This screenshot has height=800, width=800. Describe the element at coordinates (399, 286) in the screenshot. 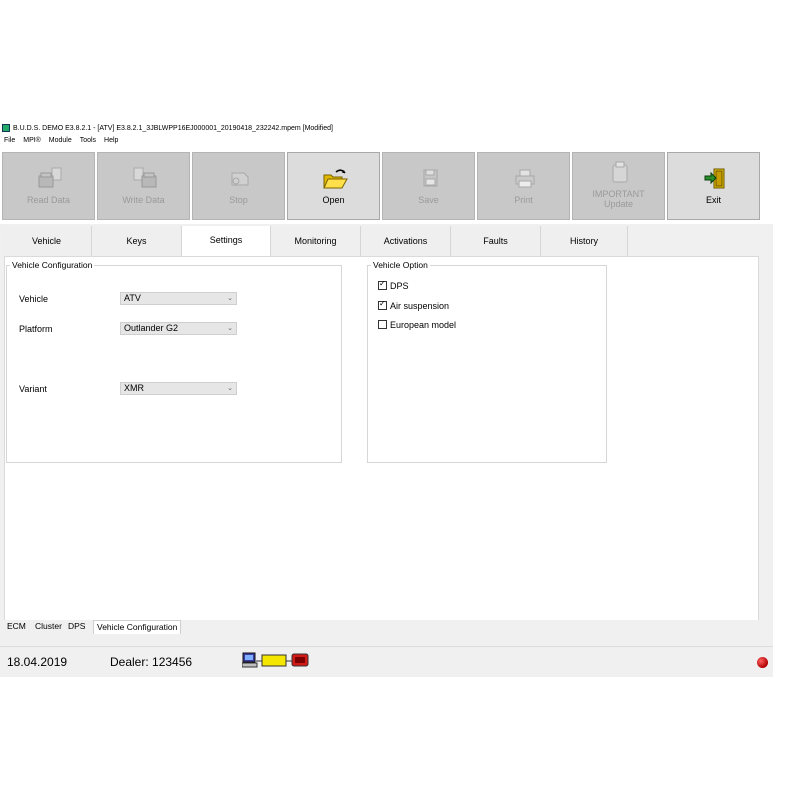

I see `dps-label: DPS` at that location.